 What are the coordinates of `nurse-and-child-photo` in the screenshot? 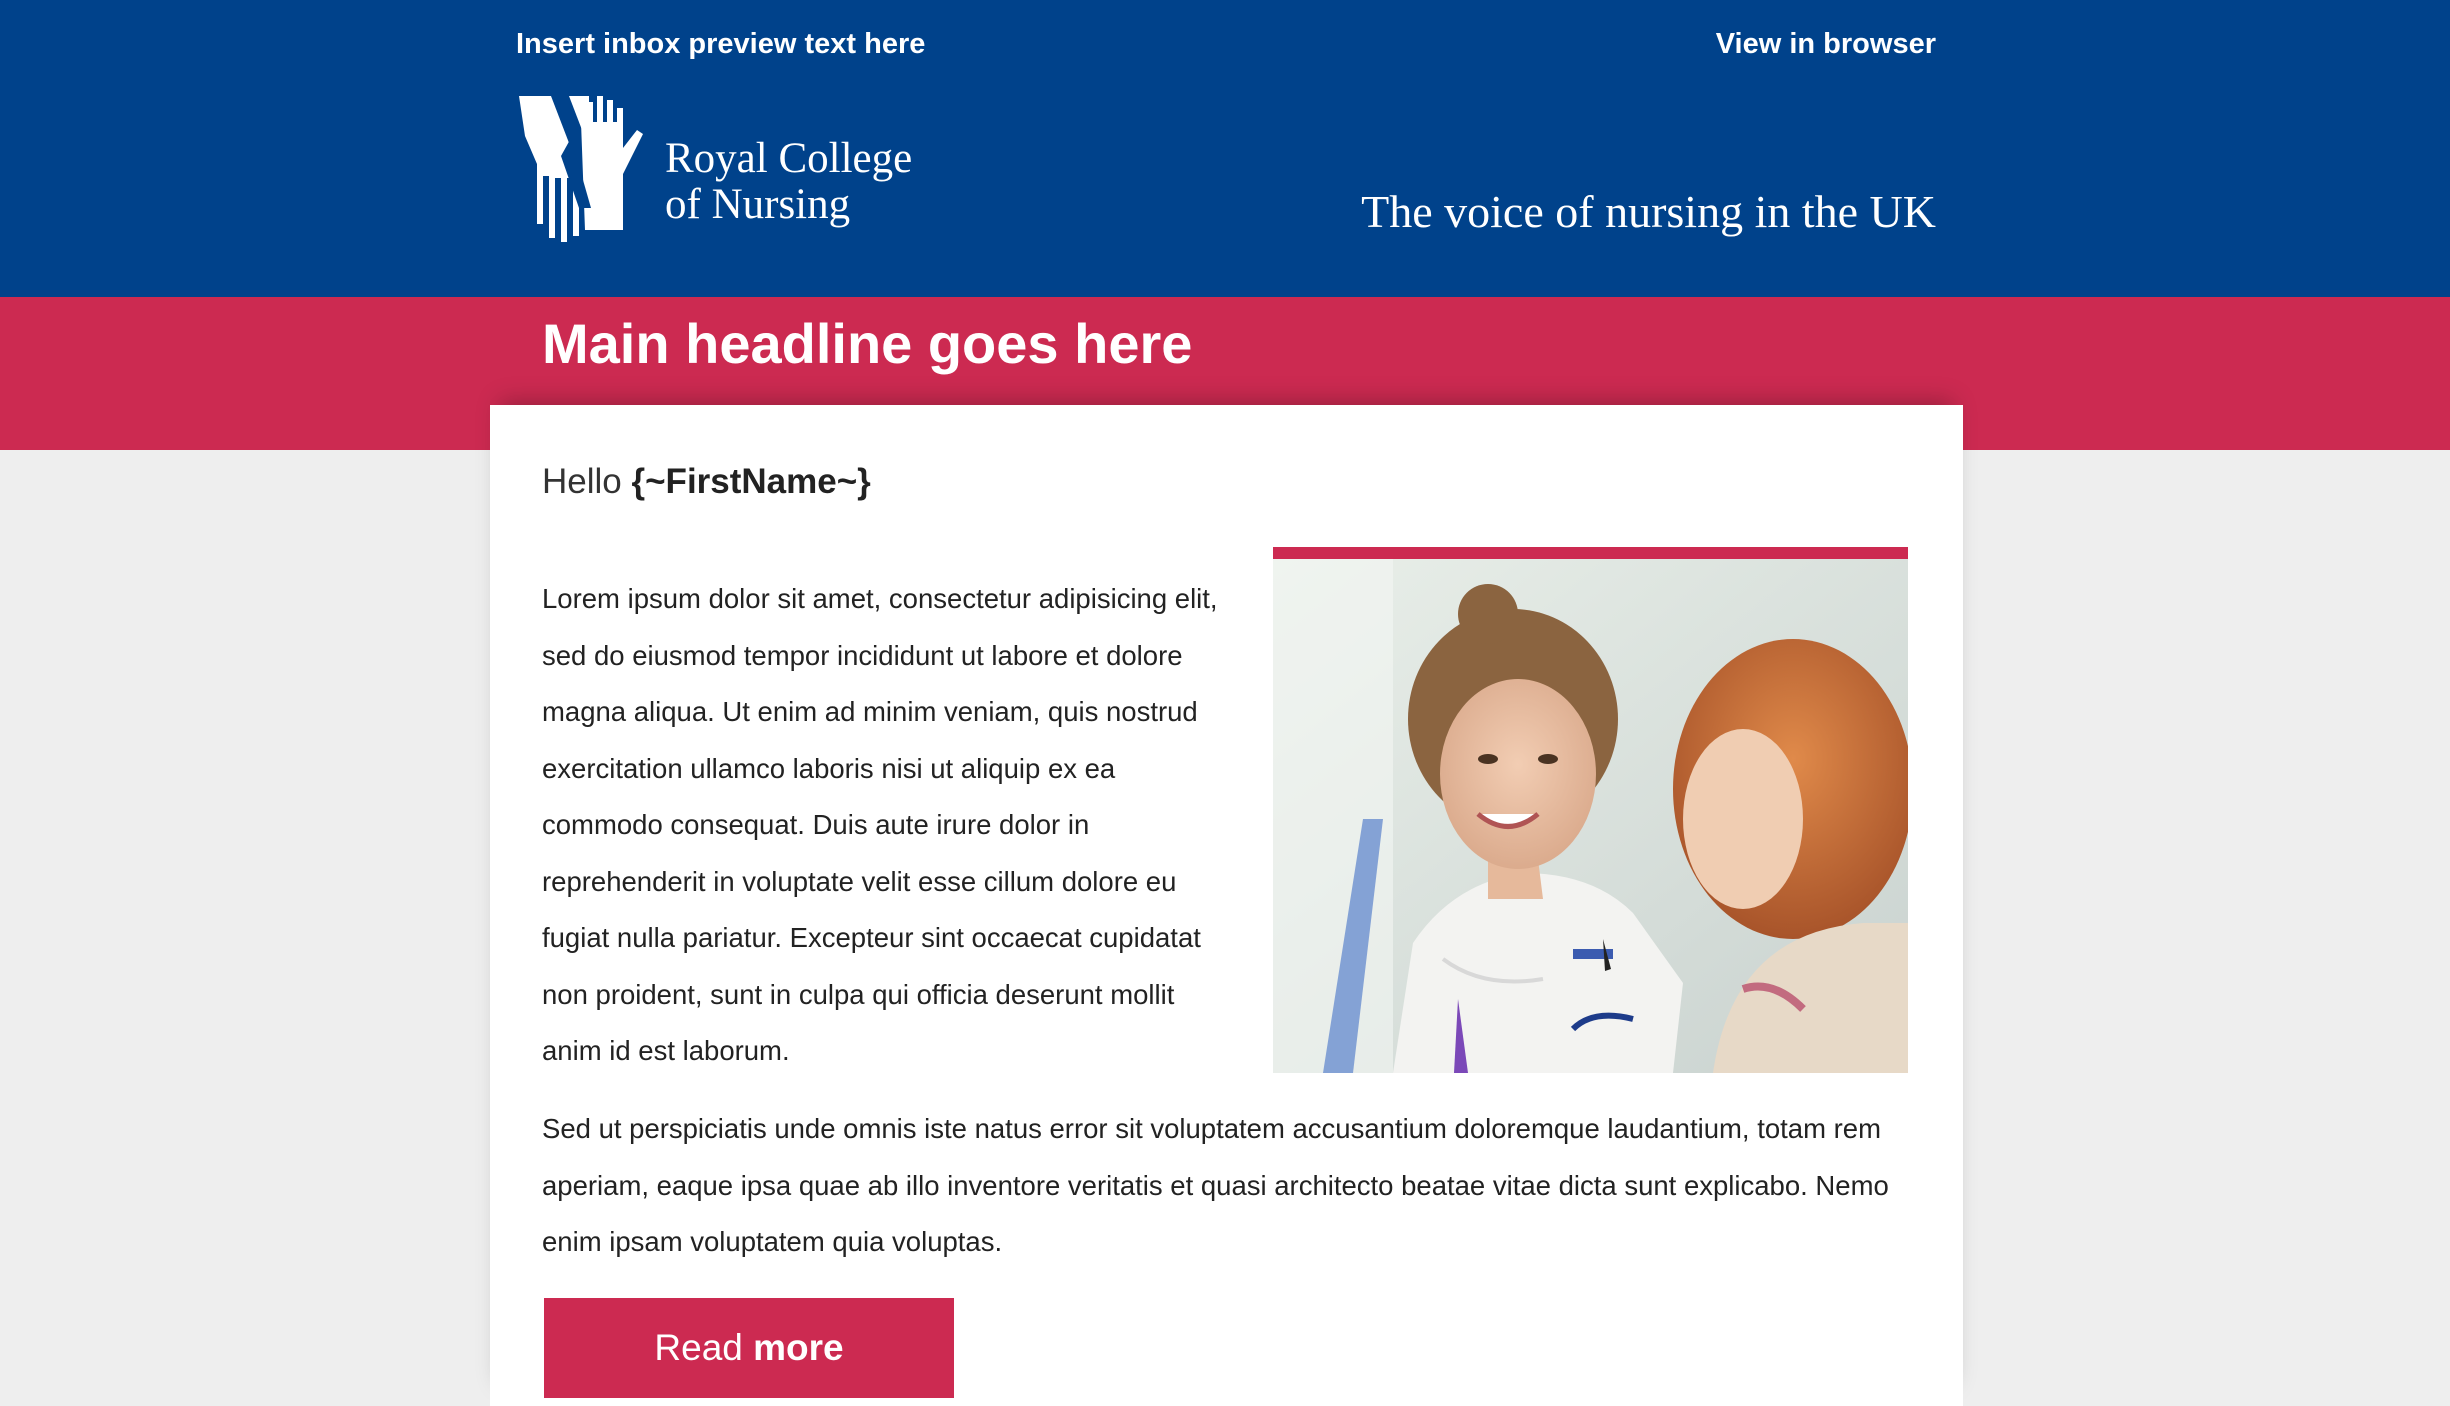 It's located at (1590, 816).